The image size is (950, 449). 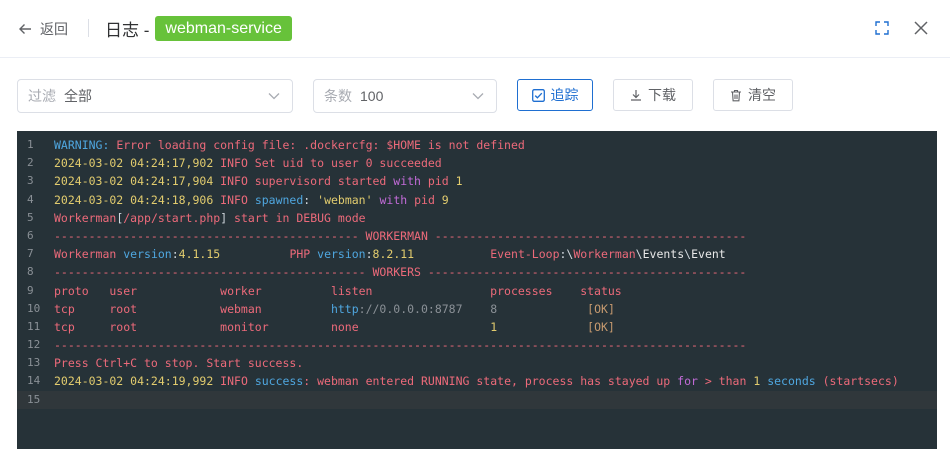 I want to click on title-text: 日志 -, so click(x=127, y=30).